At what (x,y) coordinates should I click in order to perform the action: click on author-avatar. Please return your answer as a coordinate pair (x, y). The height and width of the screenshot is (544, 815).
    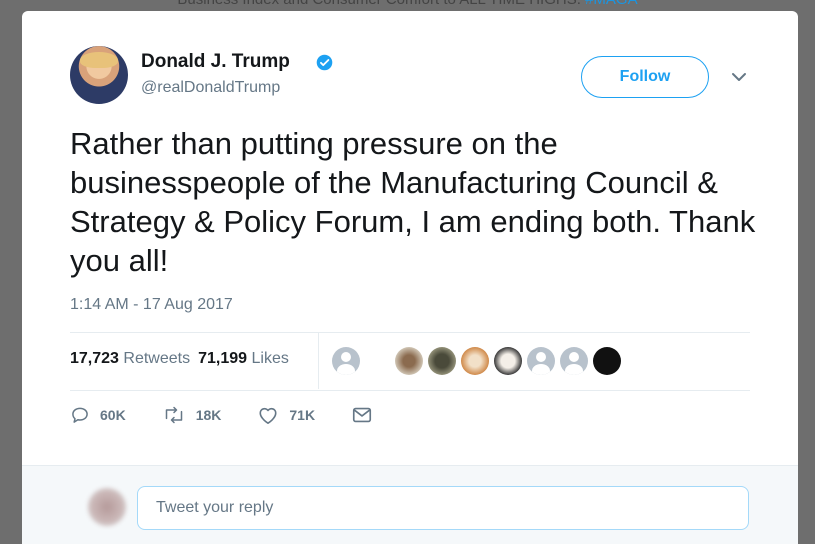
    Looking at the image, I should click on (99, 75).